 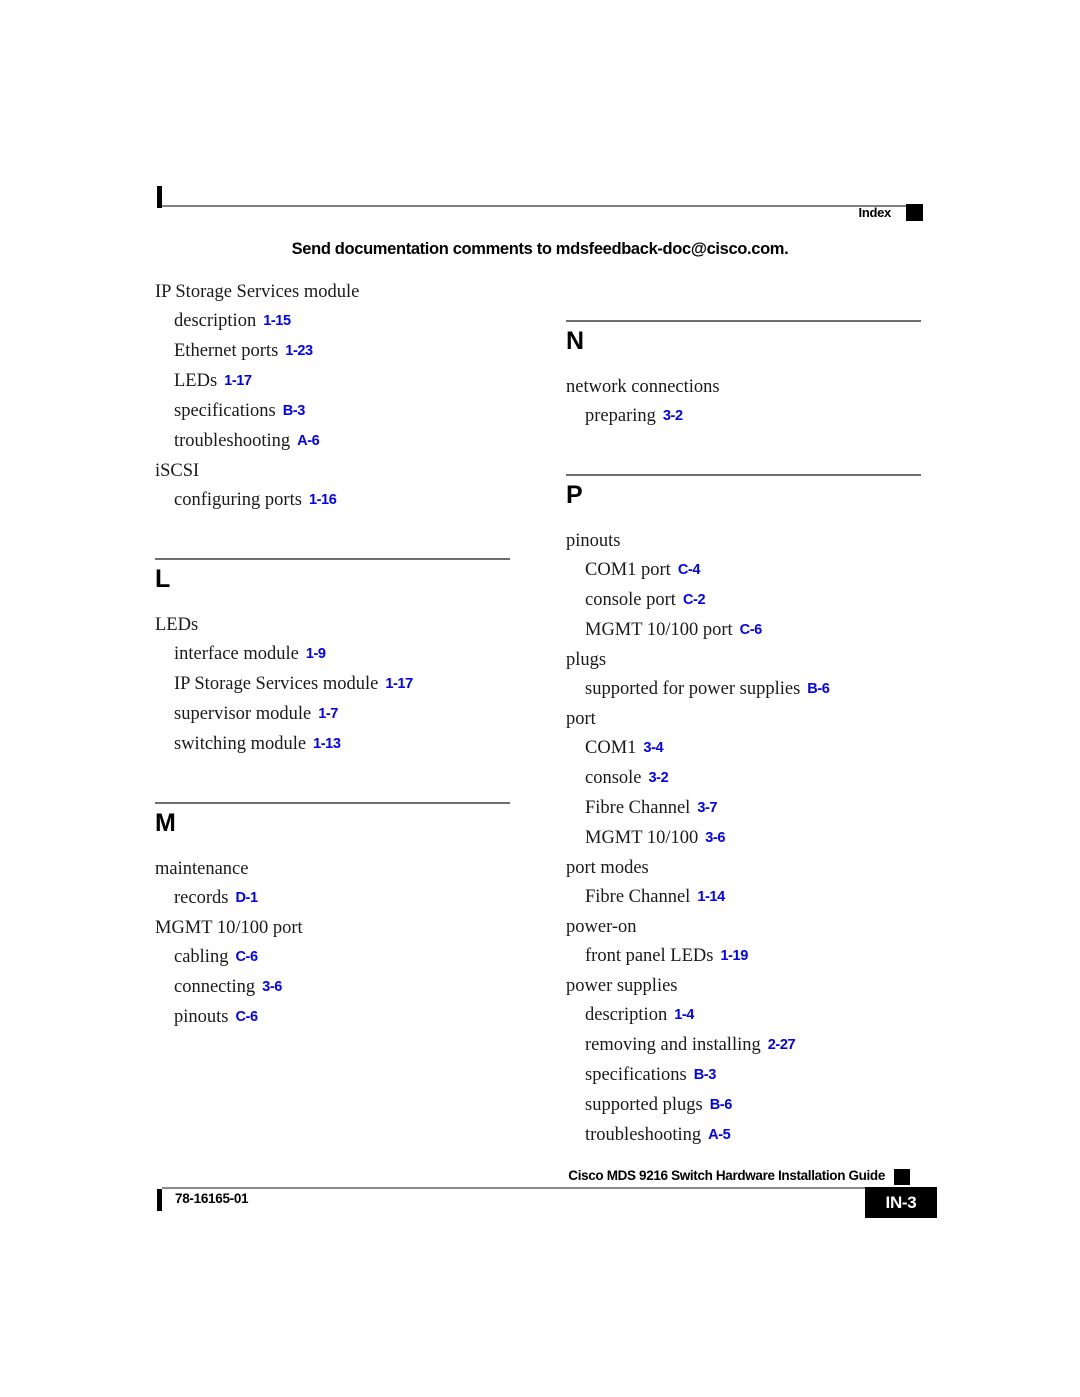 I want to click on page-header: Index, so click(x=540, y=206).